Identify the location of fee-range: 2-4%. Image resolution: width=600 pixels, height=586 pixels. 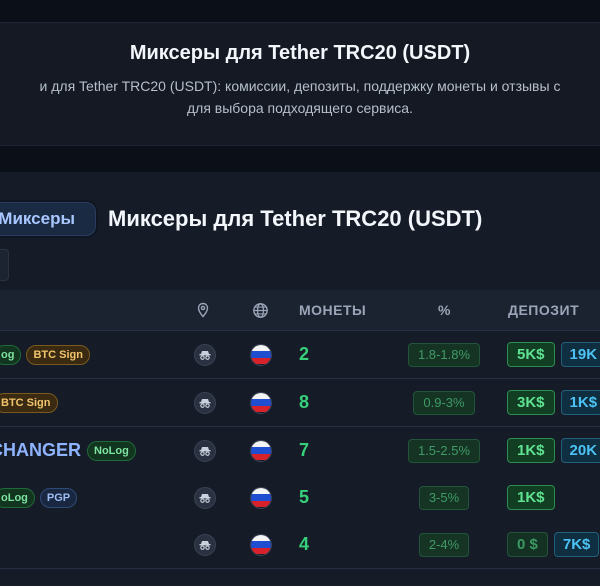
(444, 544).